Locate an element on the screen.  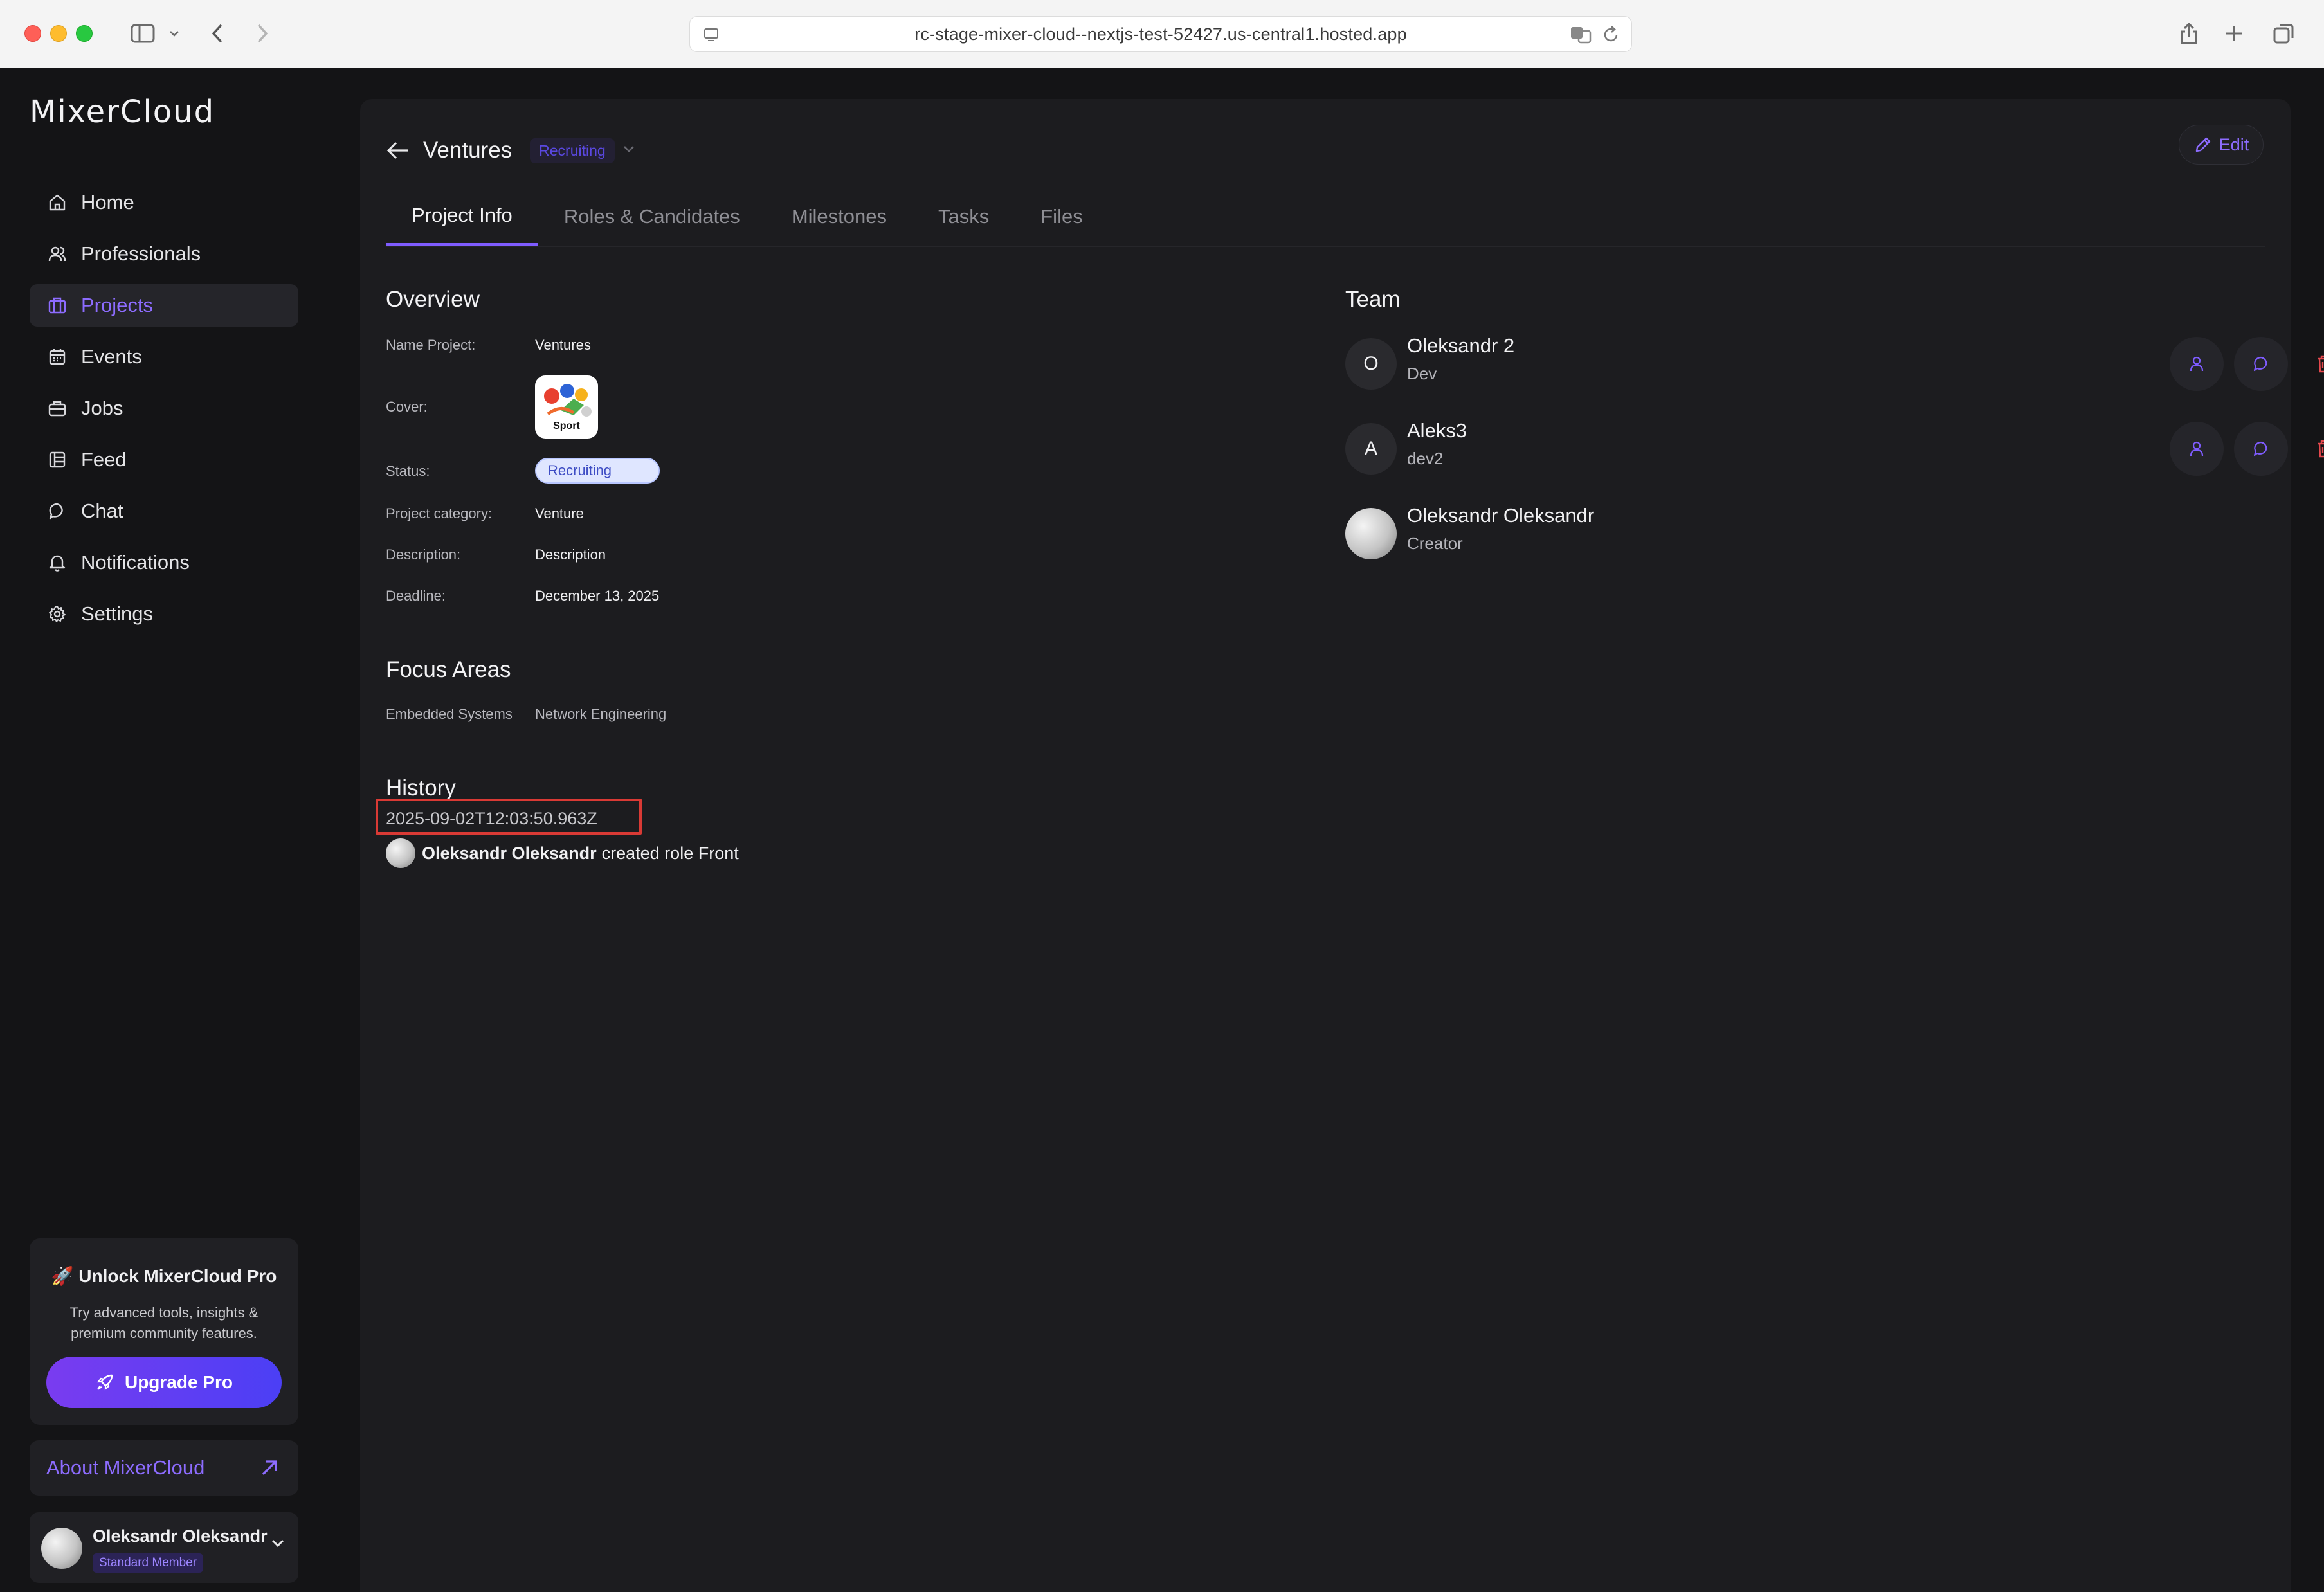
user-icon is located at coordinates (2197, 364).